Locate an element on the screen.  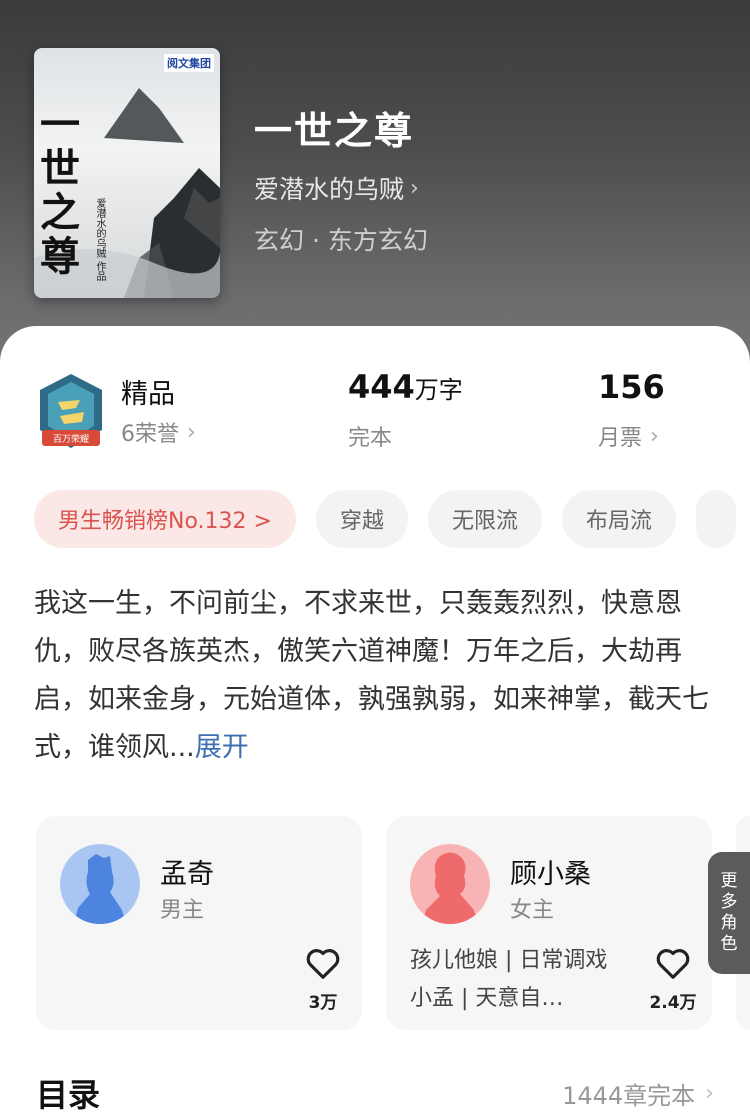
author-name: 爱潜水的乌贼 is located at coordinates (329, 189).